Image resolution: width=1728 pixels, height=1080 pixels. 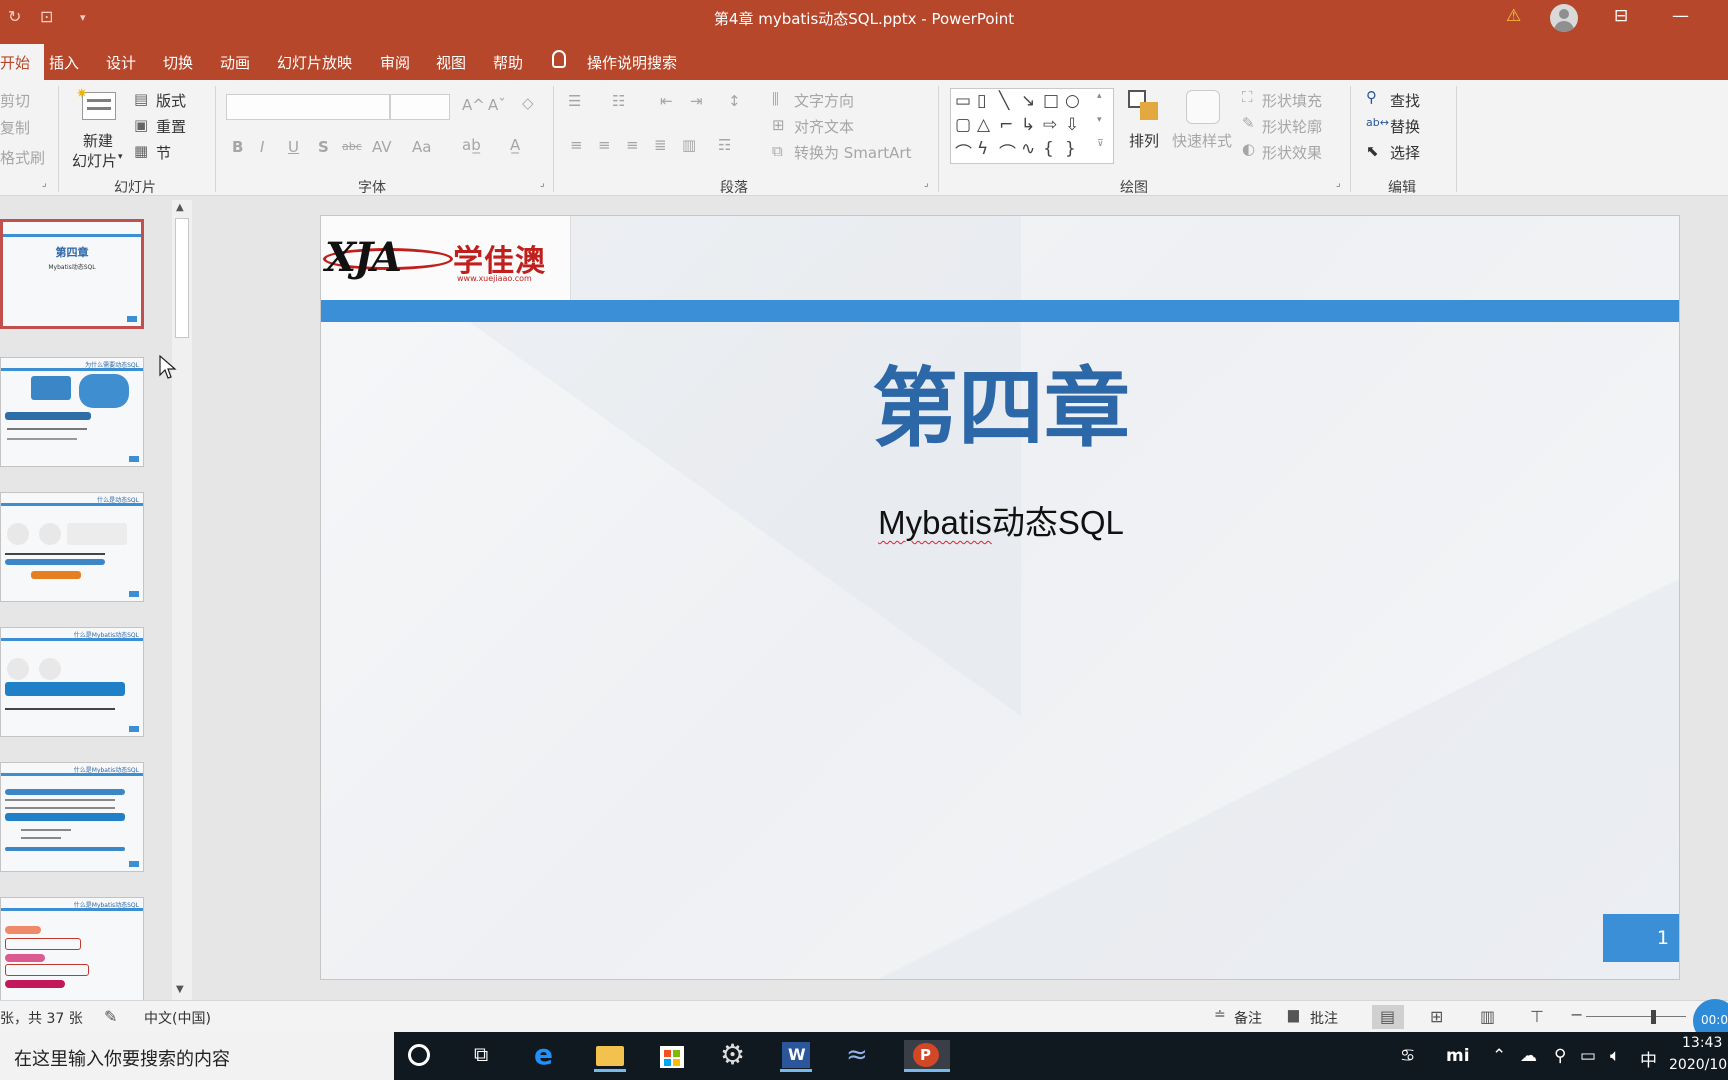 I want to click on scrollbar-thumb, so click(x=182, y=278).